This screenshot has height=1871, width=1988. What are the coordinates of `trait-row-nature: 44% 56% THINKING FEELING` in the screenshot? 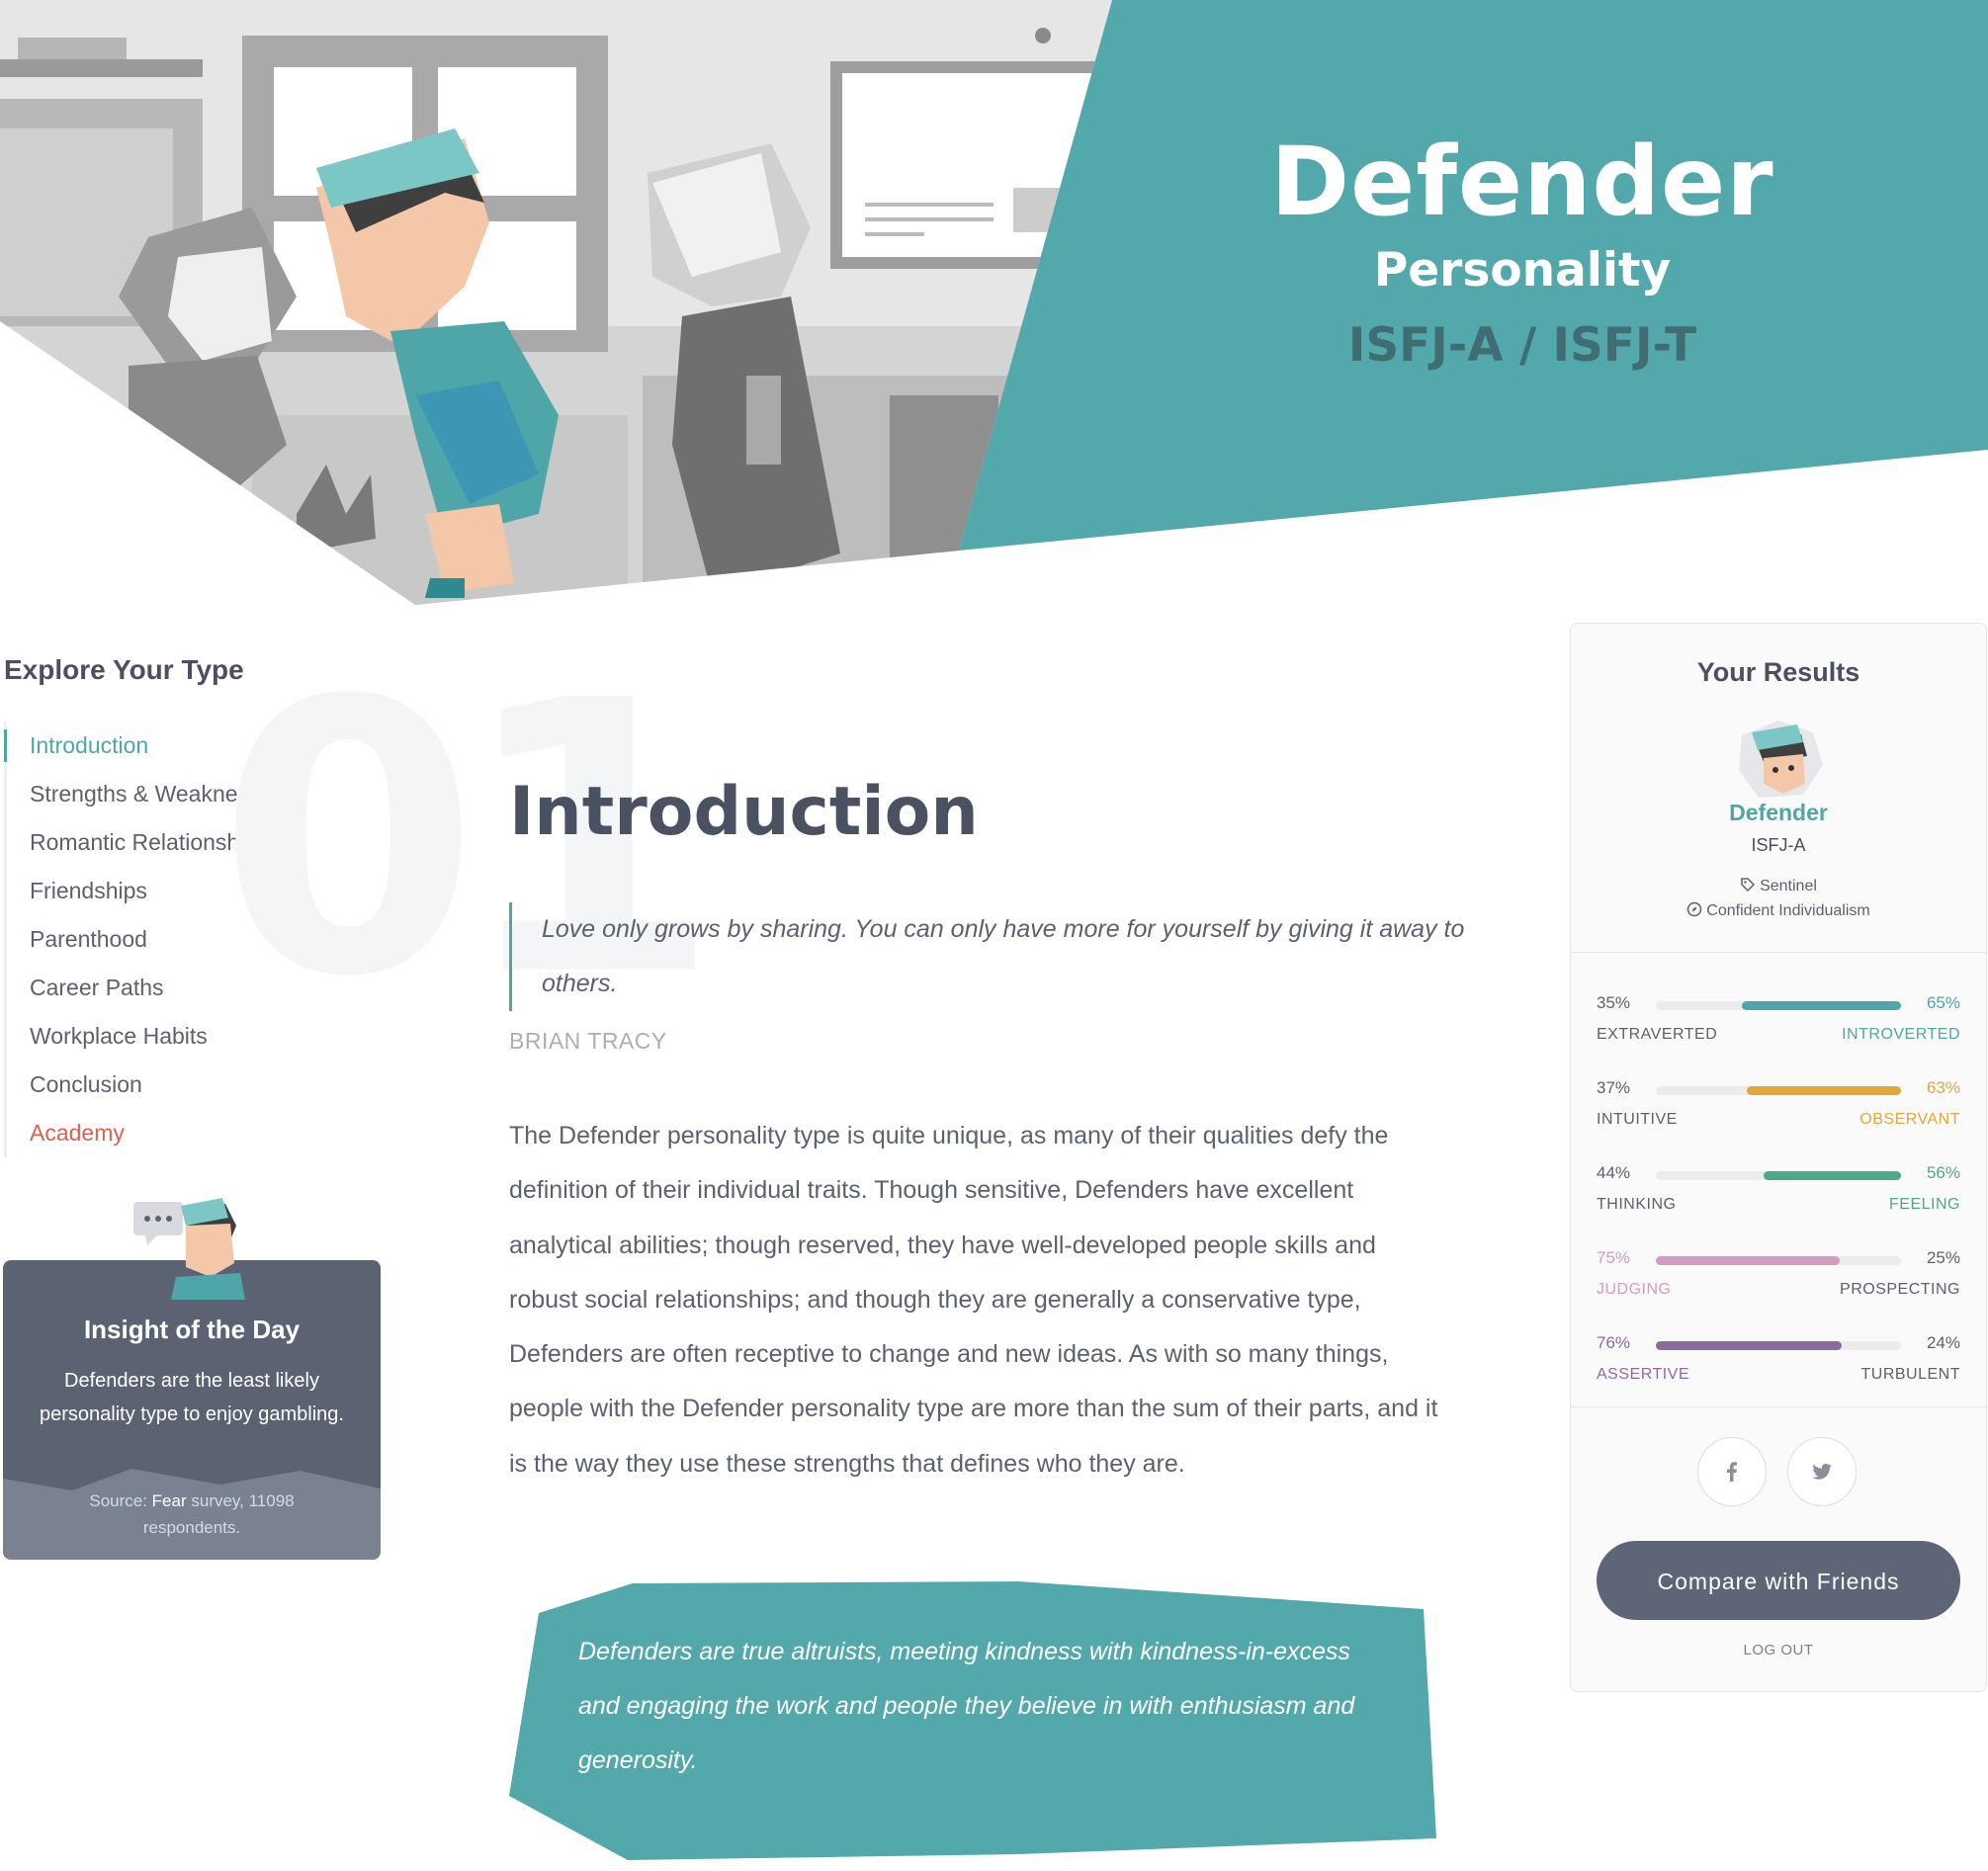 It's located at (1778, 1193).